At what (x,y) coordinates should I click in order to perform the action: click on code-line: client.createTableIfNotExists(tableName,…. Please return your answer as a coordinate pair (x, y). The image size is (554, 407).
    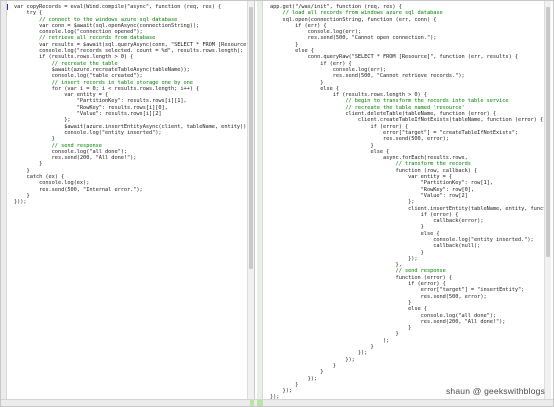
    Looking at the image, I should click on (407, 120).